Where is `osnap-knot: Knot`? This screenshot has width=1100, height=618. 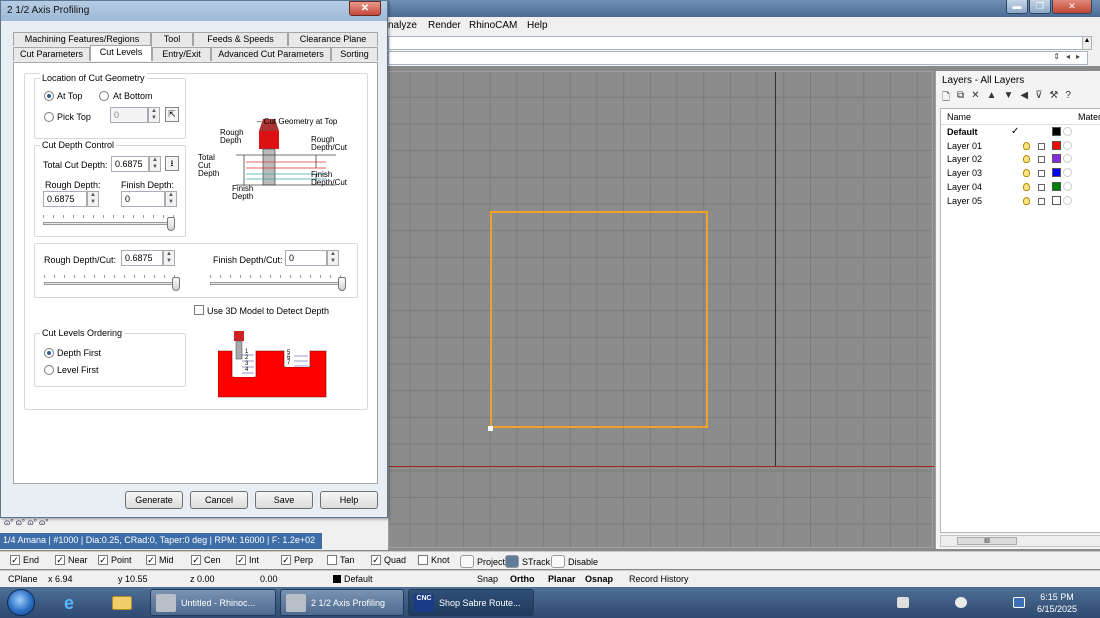
osnap-knot: Knot is located at coordinates (434, 560).